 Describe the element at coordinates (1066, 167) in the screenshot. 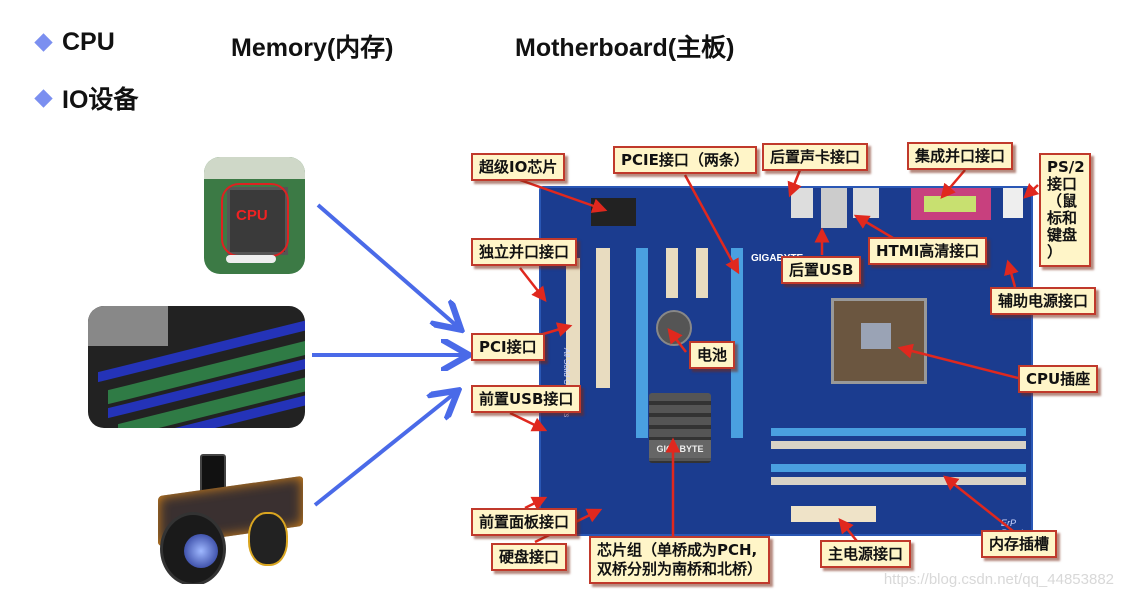

I see `ps2-line: PS/2` at that location.